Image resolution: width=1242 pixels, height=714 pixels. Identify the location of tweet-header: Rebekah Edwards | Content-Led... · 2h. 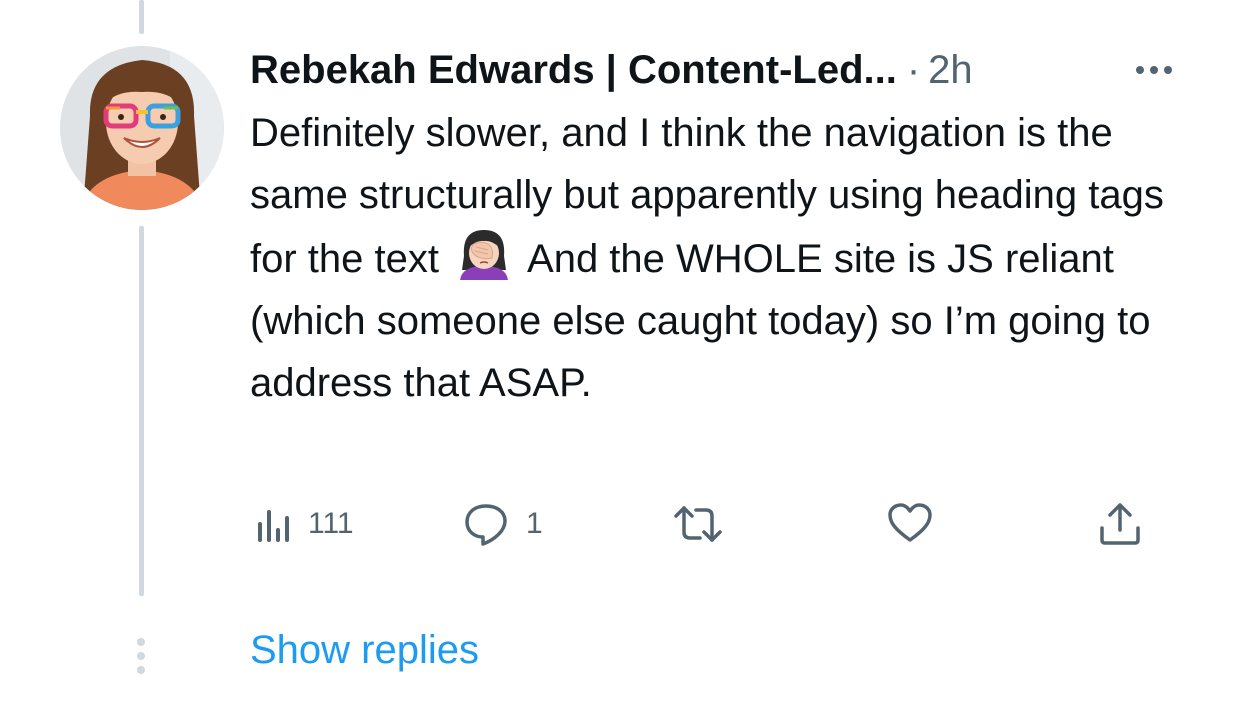
(611, 70).